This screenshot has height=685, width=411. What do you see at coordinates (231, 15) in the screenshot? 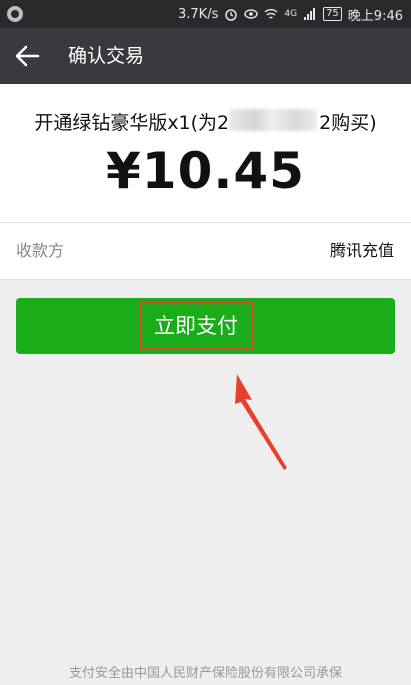
I see `alarm-icon` at bounding box center [231, 15].